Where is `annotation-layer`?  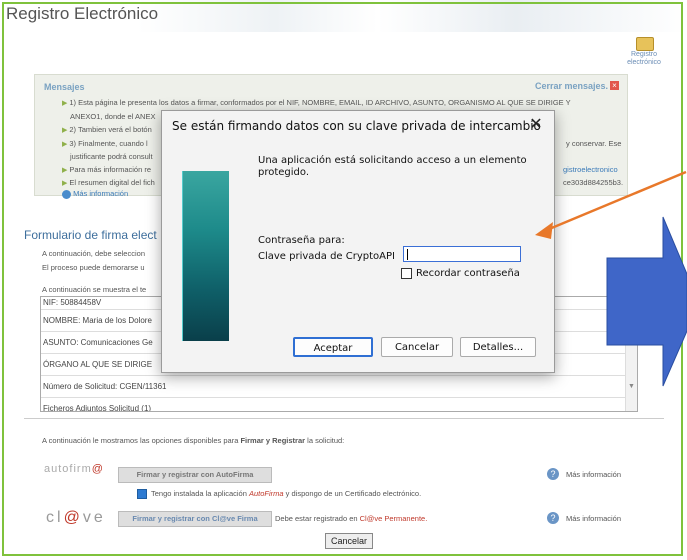 annotation-layer is located at coordinates (611, 278).